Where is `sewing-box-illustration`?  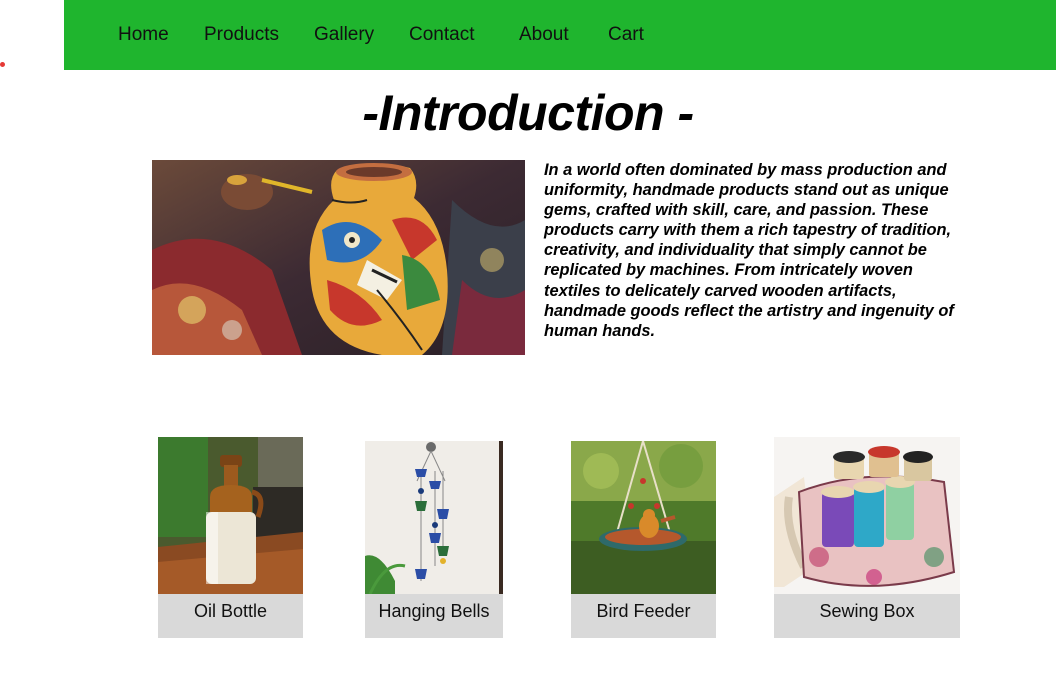 sewing-box-illustration is located at coordinates (867, 515).